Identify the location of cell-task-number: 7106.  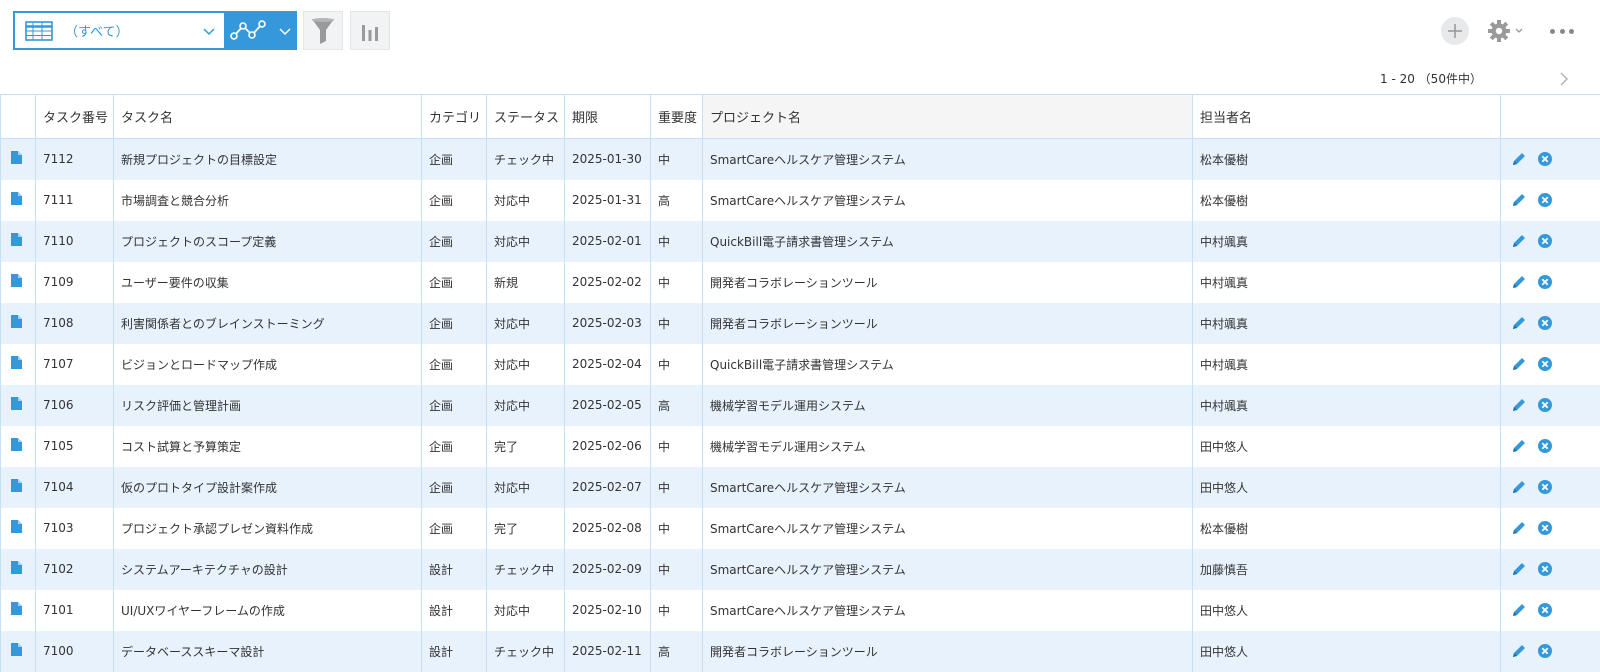
(75, 405).